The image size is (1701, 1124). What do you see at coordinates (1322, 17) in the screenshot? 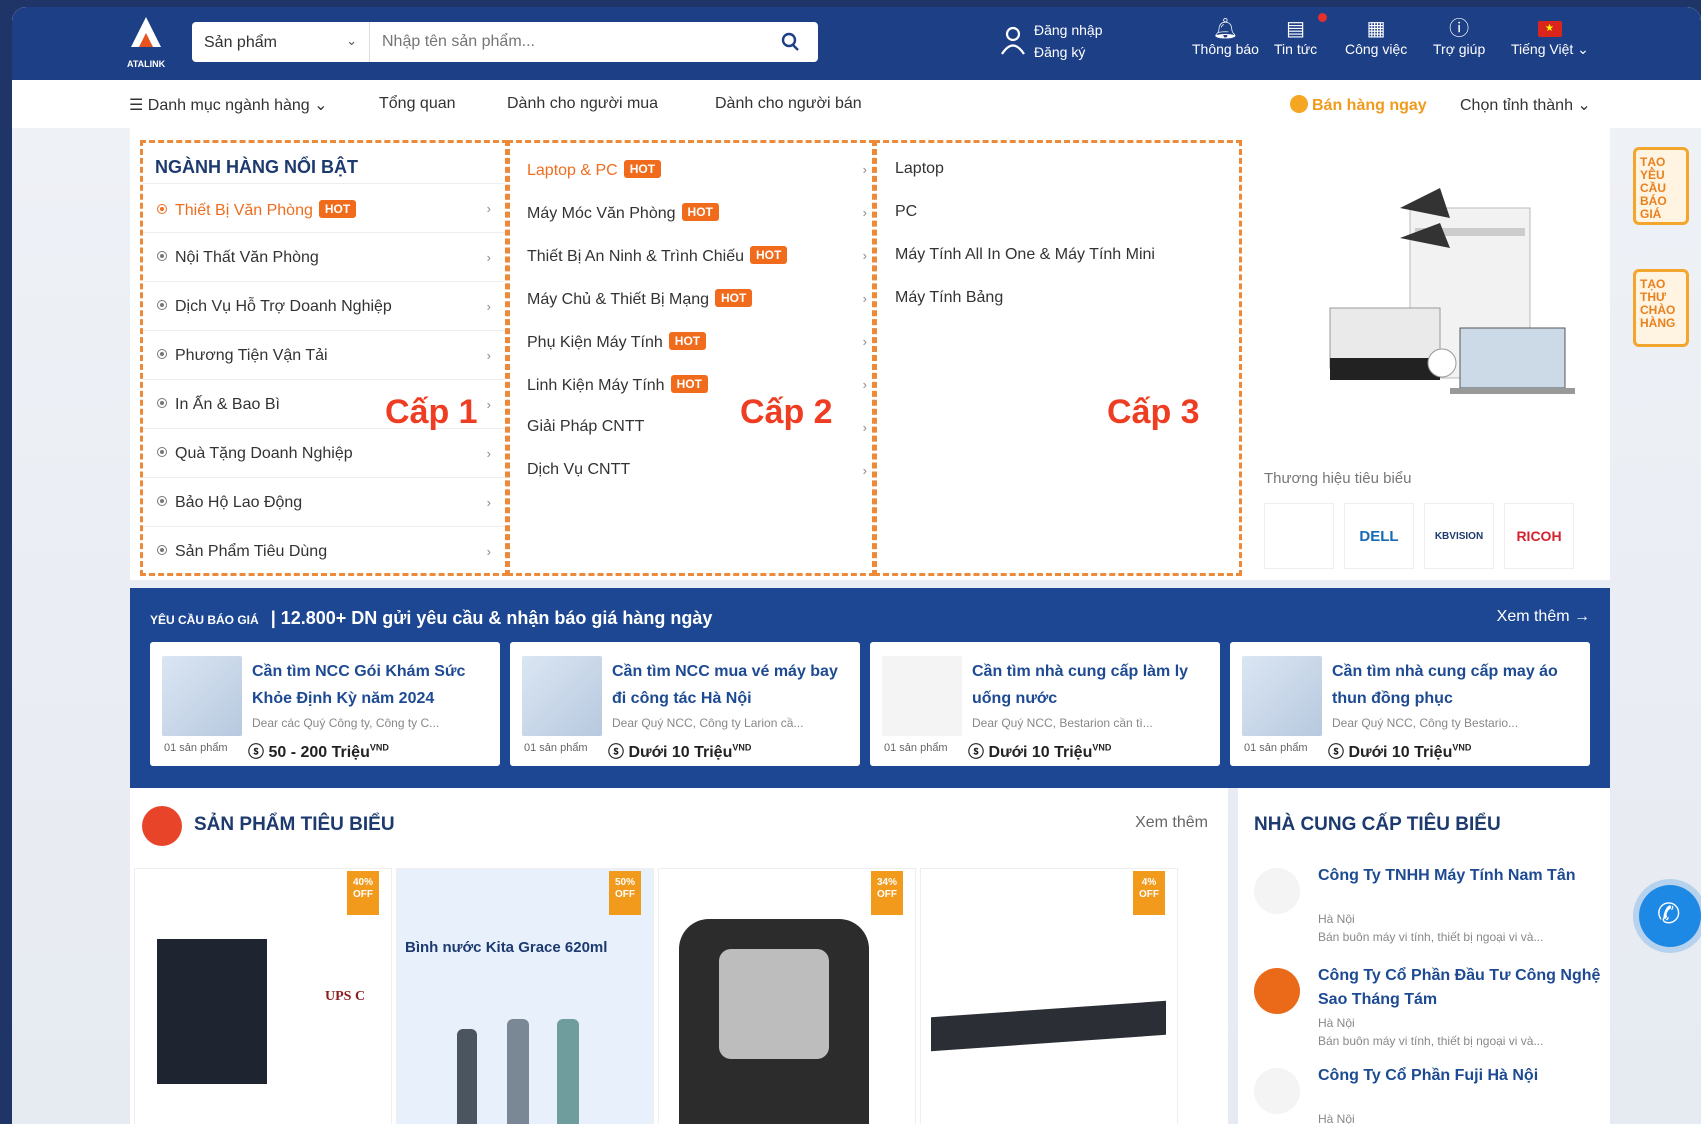
I see `news-badge-dot` at bounding box center [1322, 17].